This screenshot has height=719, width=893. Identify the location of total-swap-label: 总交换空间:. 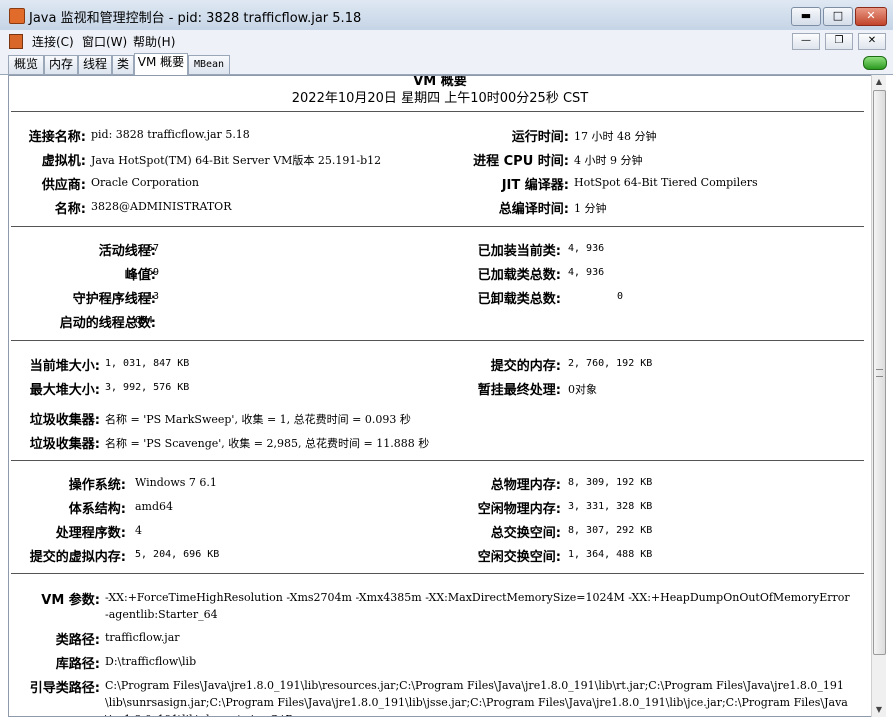
(525, 533).